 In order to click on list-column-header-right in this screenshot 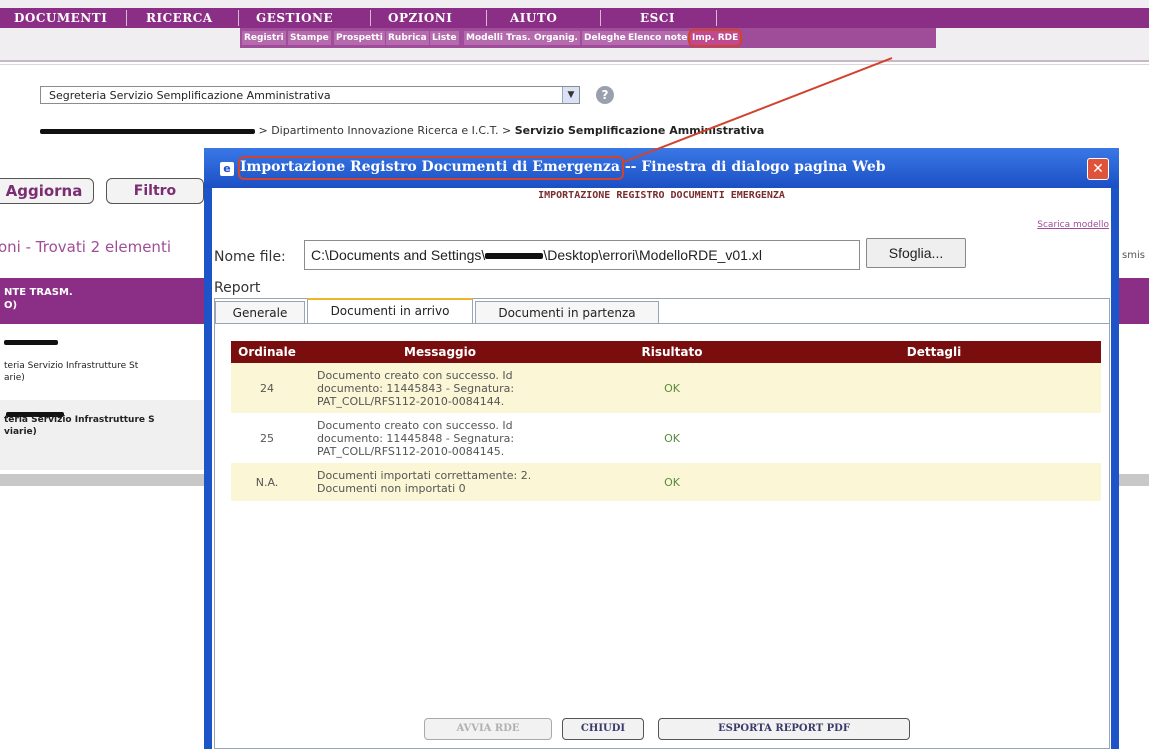, I will do `click(1133, 301)`.